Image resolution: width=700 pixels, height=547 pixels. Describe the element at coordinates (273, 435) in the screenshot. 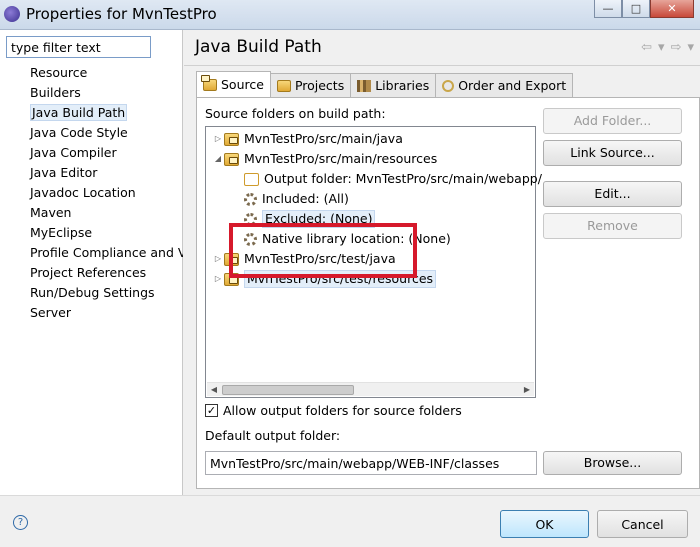

I see `default-output-folder-label: Default output folder:` at that location.